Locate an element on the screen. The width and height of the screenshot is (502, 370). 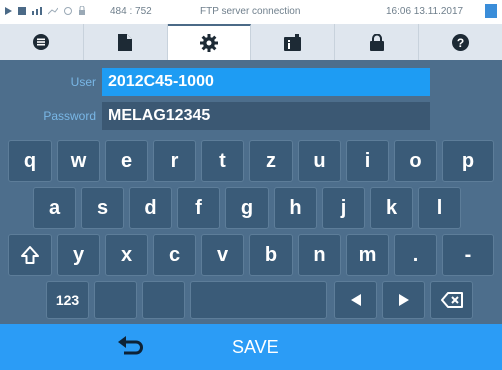
key-d: d is located at coordinates (150, 208).